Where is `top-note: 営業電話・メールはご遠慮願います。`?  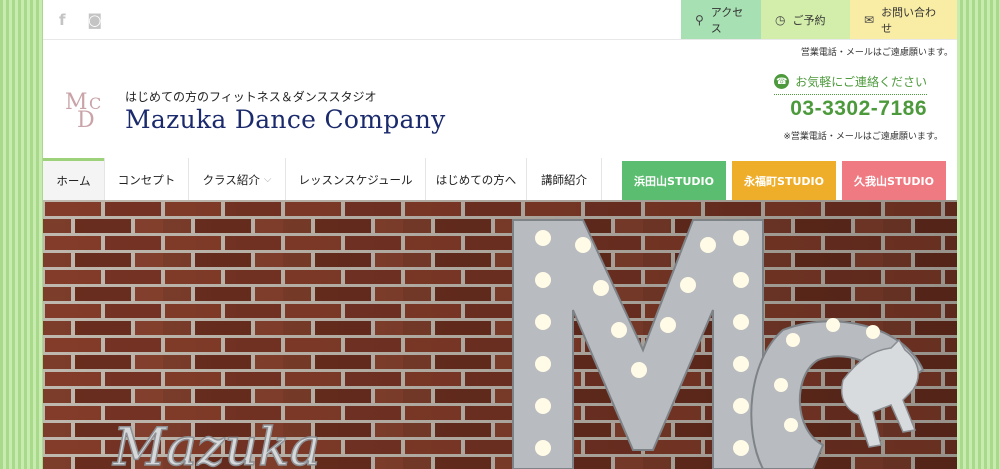 top-note: 営業電話・メールはご遠慮願います。 is located at coordinates (876, 53).